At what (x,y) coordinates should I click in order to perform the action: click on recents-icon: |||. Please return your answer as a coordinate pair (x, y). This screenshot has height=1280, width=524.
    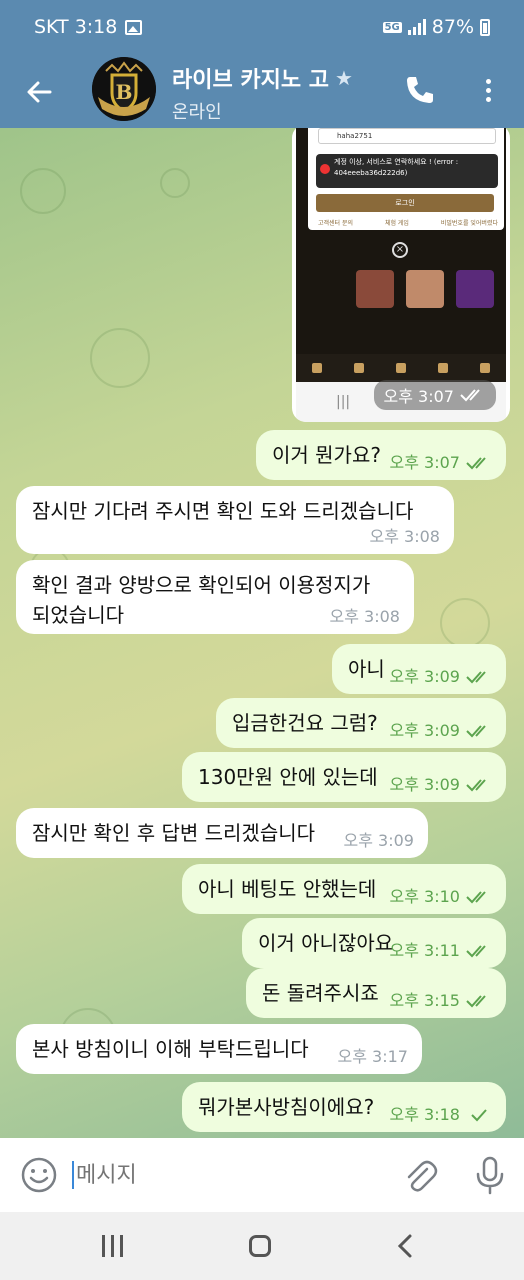
    Looking at the image, I should click on (343, 402).